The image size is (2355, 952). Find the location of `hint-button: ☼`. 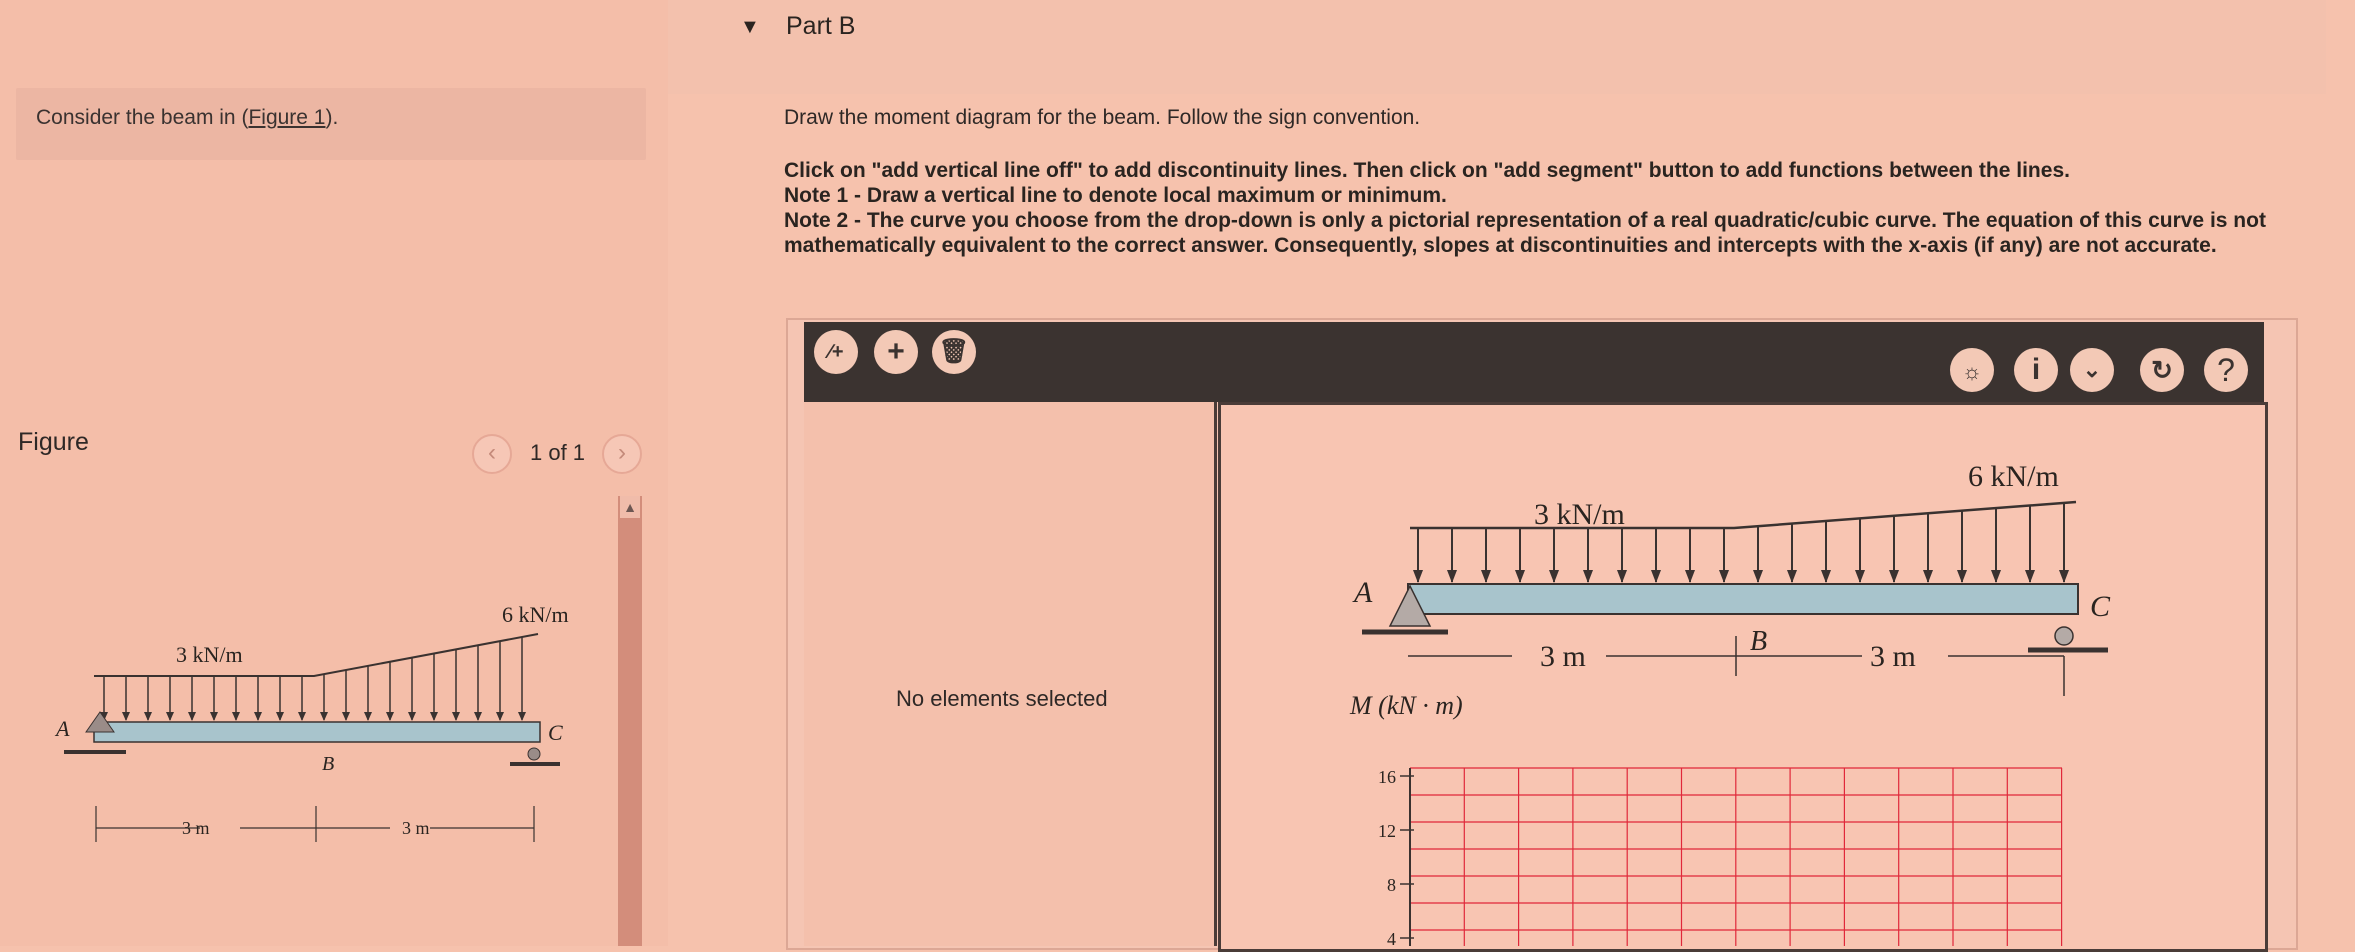

hint-button: ☼ is located at coordinates (1972, 370).